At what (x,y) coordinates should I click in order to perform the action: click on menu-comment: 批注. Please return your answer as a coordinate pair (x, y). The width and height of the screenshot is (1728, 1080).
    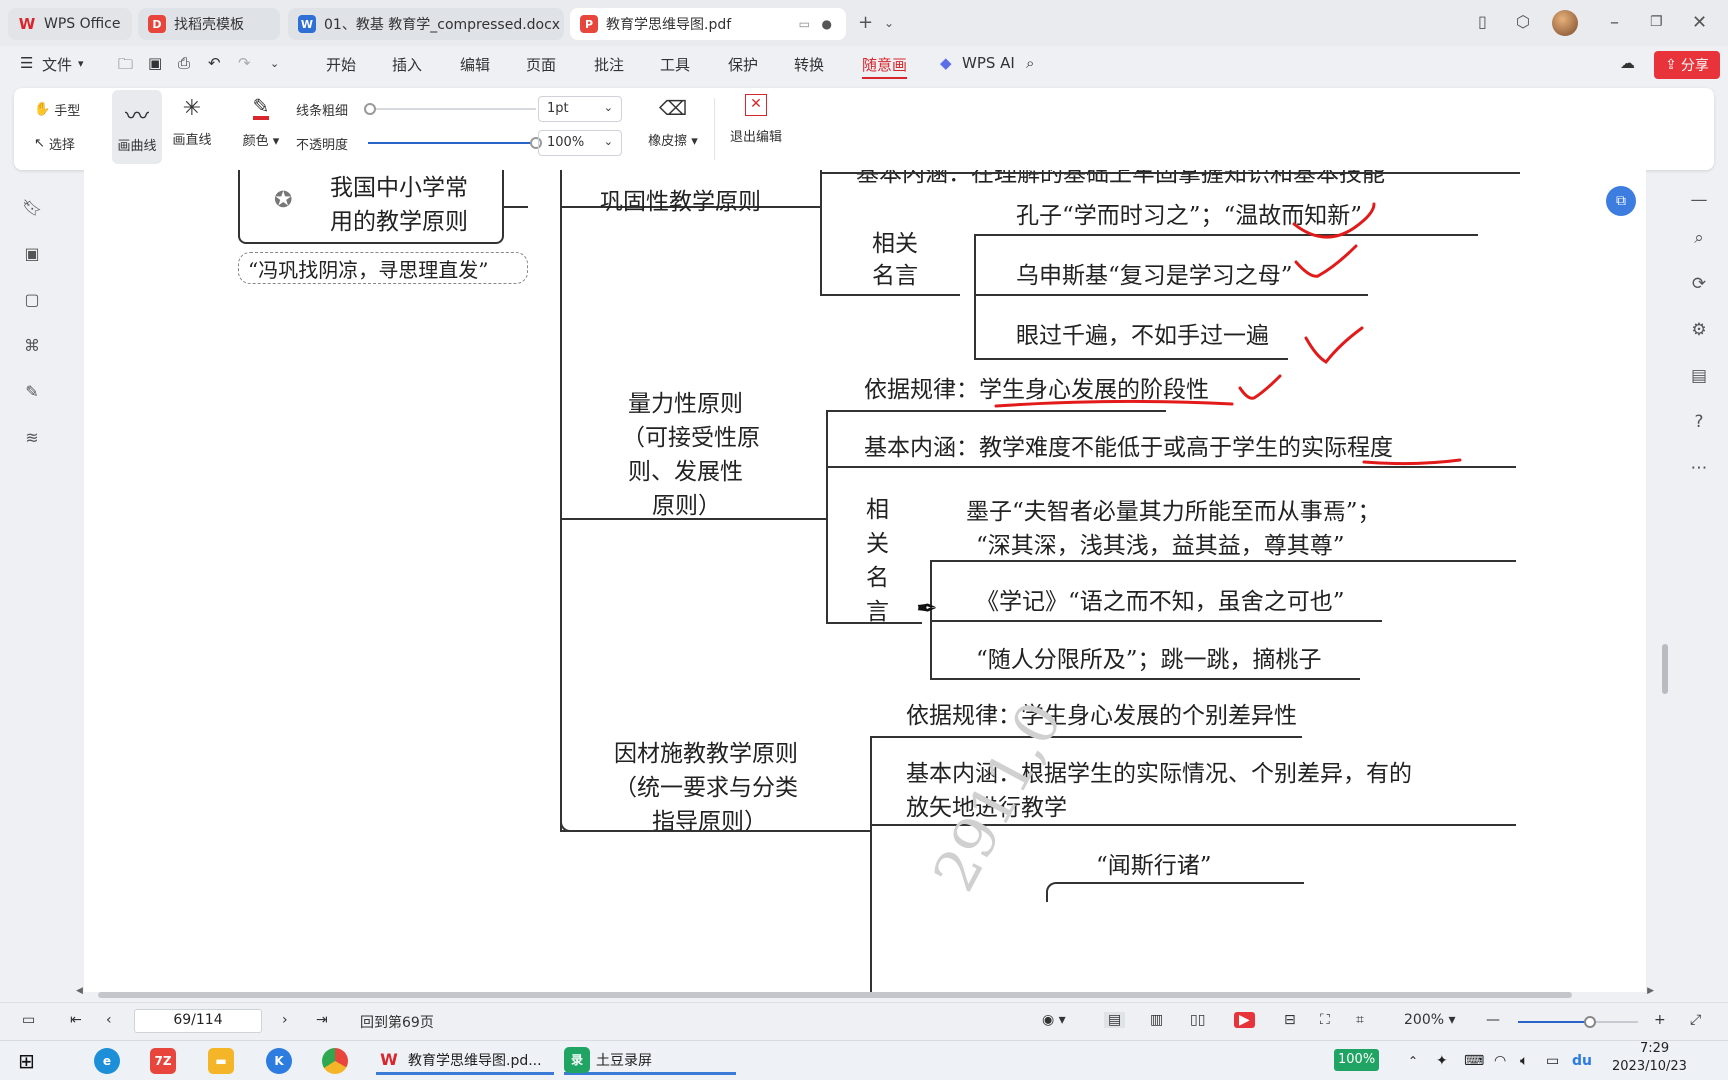
    Looking at the image, I should click on (609, 64).